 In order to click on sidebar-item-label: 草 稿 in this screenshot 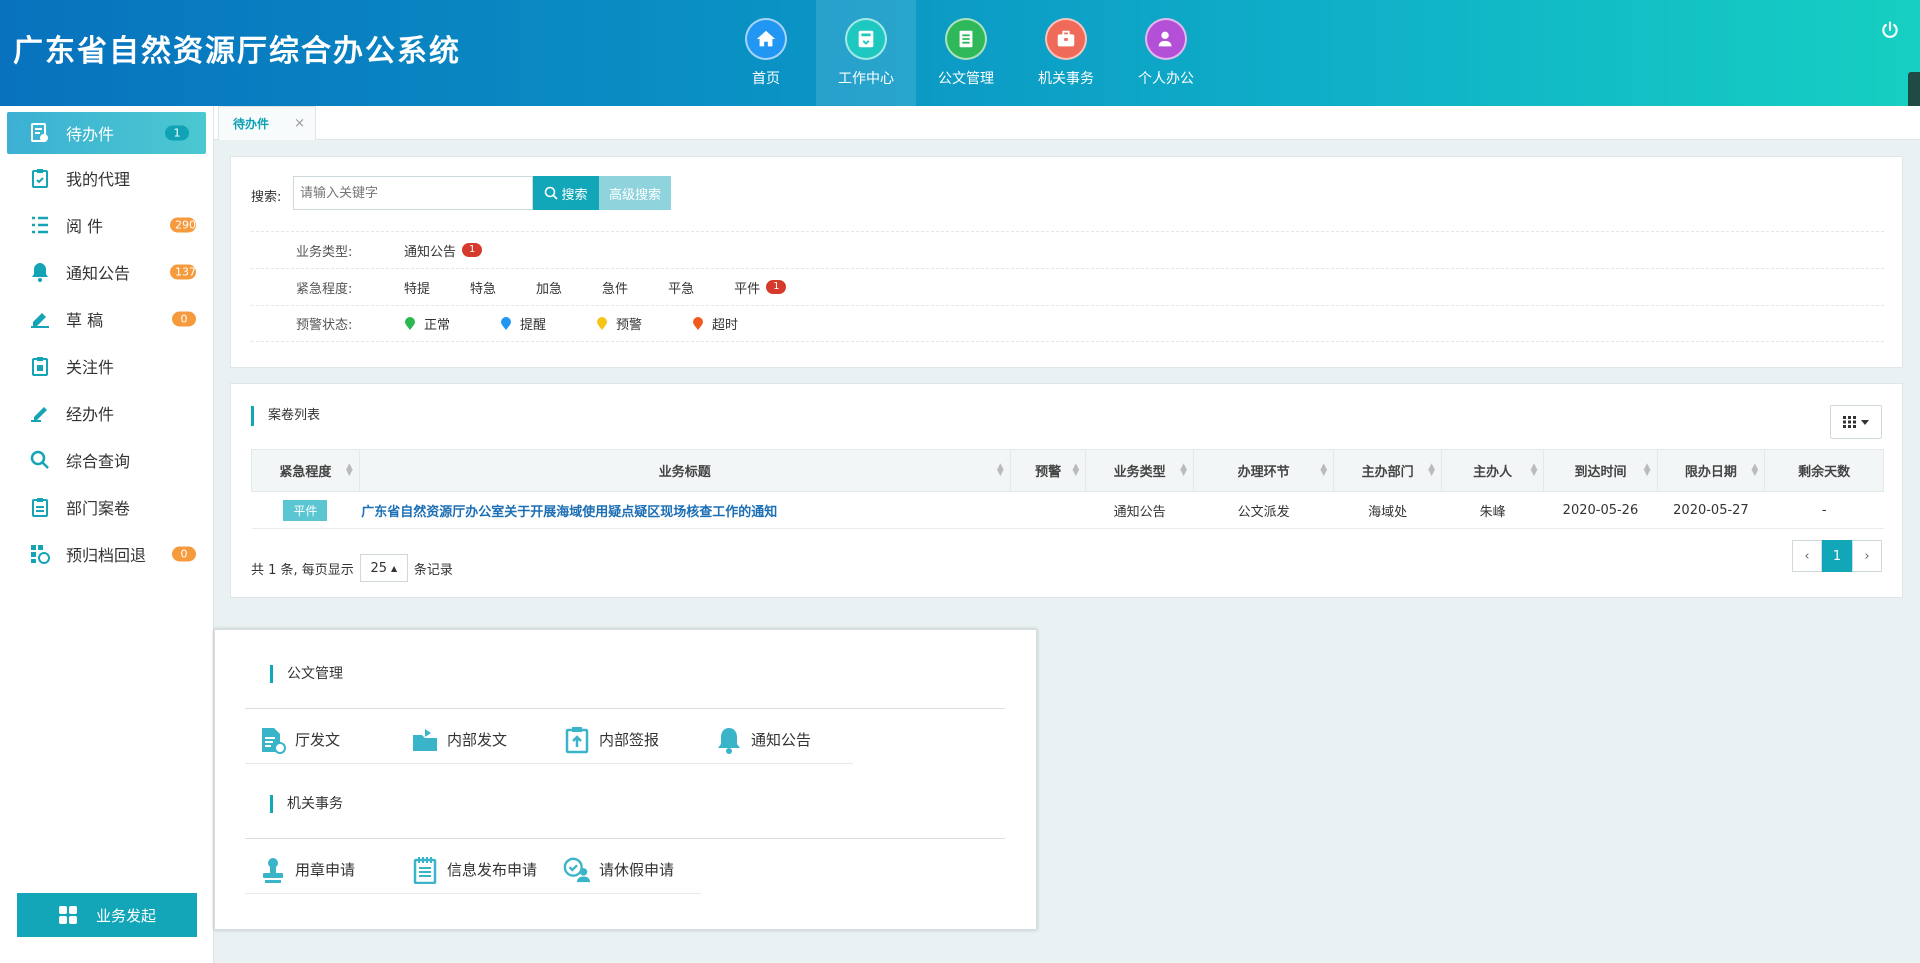, I will do `click(85, 320)`.